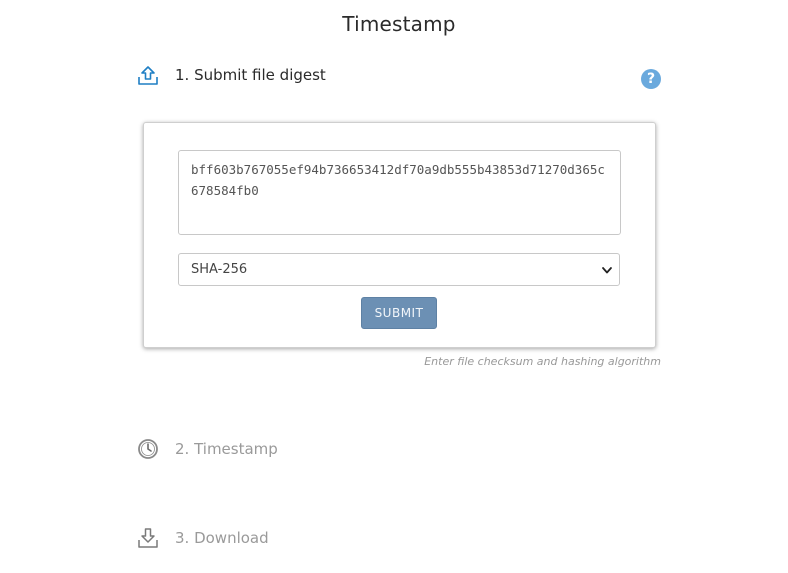  I want to click on upload-icon, so click(148, 75).